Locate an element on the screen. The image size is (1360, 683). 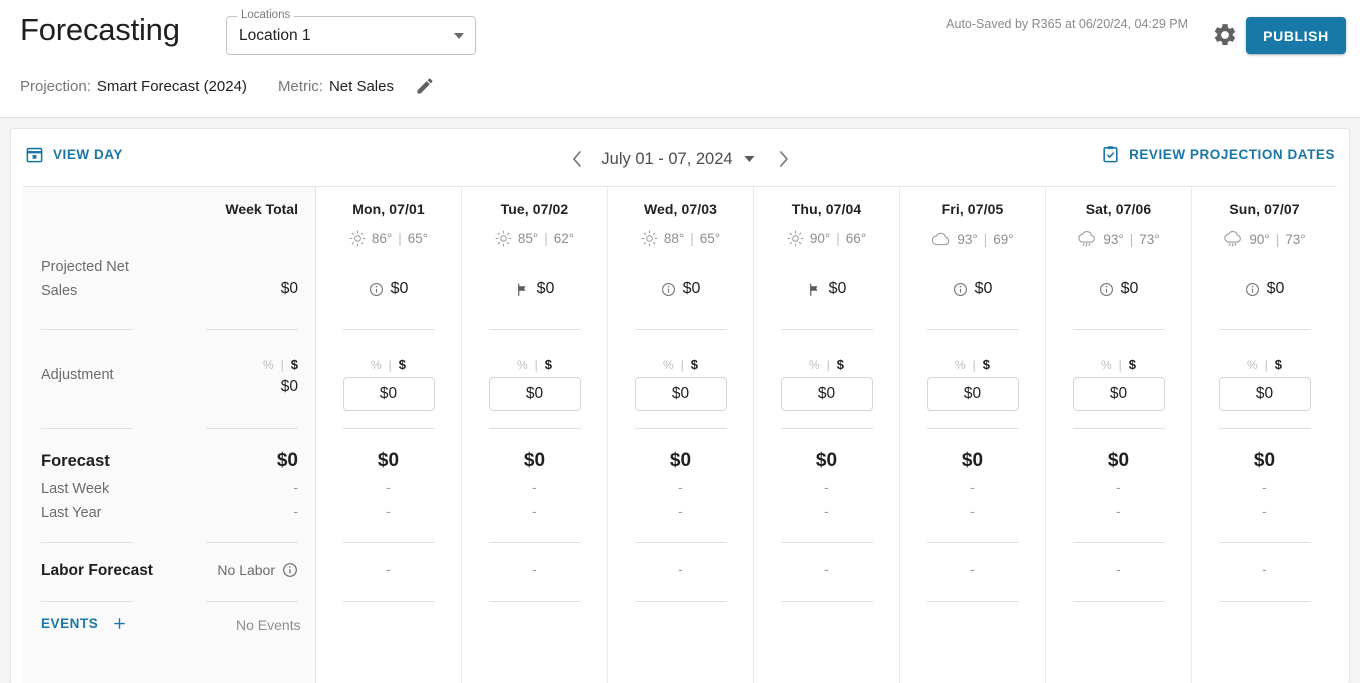
day-header-label: Tue, 07/02 is located at coordinates (534, 209).